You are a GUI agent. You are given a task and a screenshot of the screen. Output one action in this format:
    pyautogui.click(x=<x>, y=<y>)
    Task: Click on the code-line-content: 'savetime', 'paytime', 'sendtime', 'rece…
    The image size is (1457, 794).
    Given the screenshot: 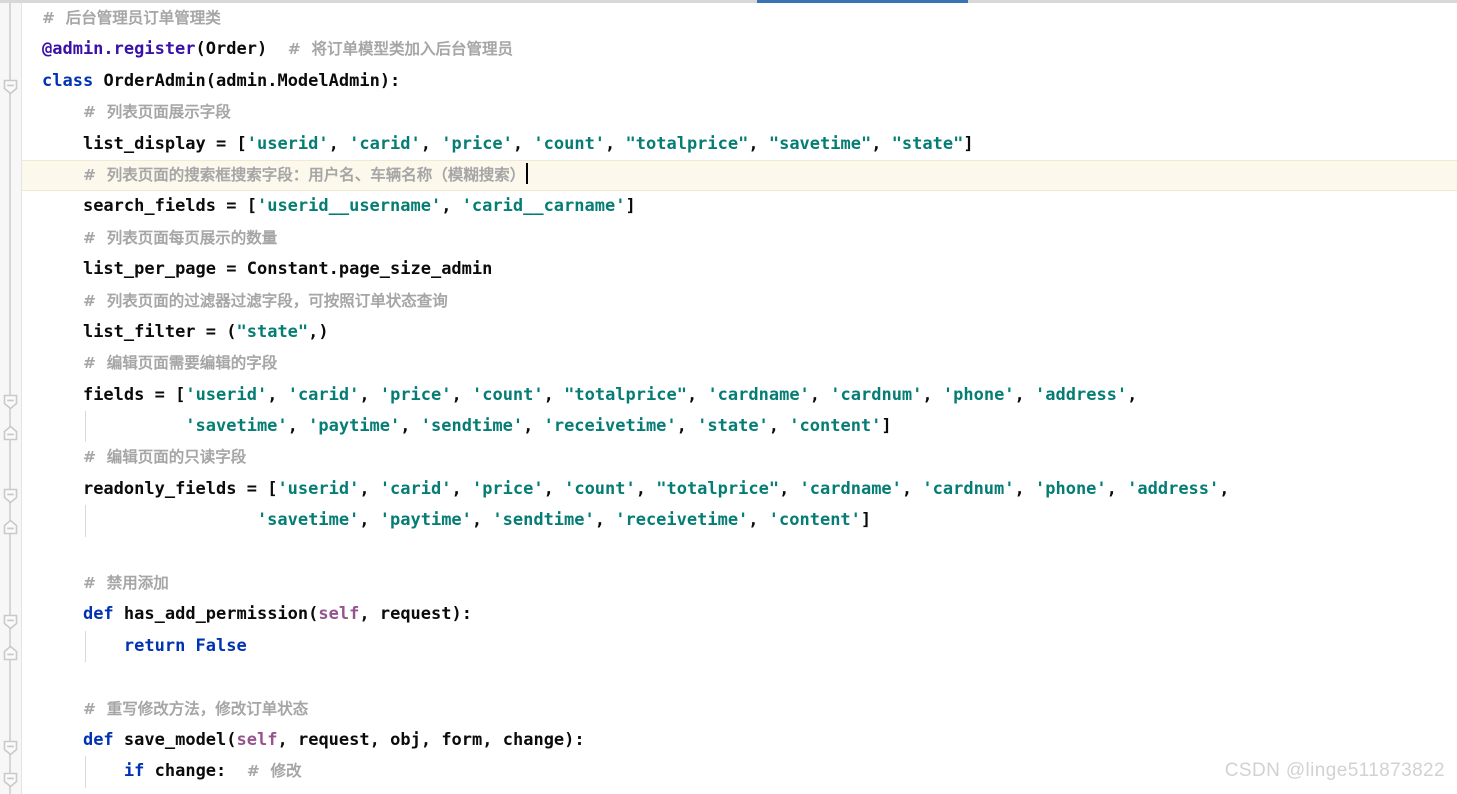 What is the action you would take?
    pyautogui.click(x=739, y=426)
    